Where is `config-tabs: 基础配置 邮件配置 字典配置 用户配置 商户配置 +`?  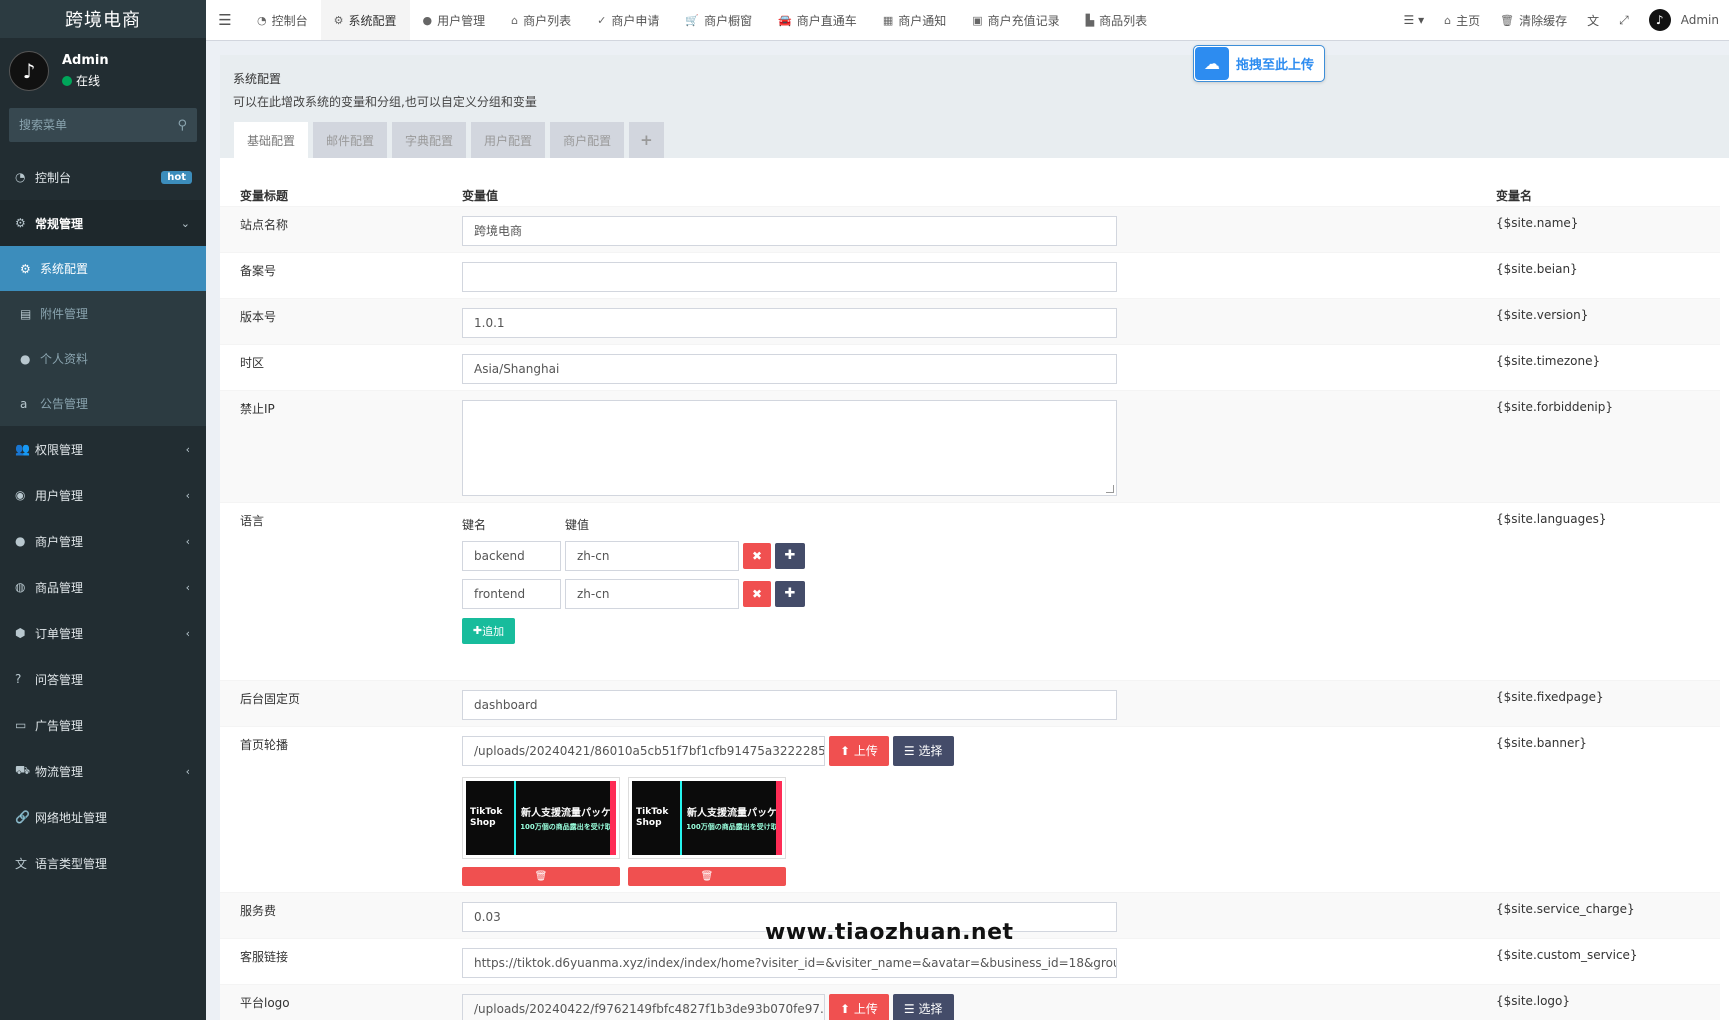
config-tabs: 基础配置 邮件配置 字典配置 用户配置 商户配置 + is located at coordinates (451, 140).